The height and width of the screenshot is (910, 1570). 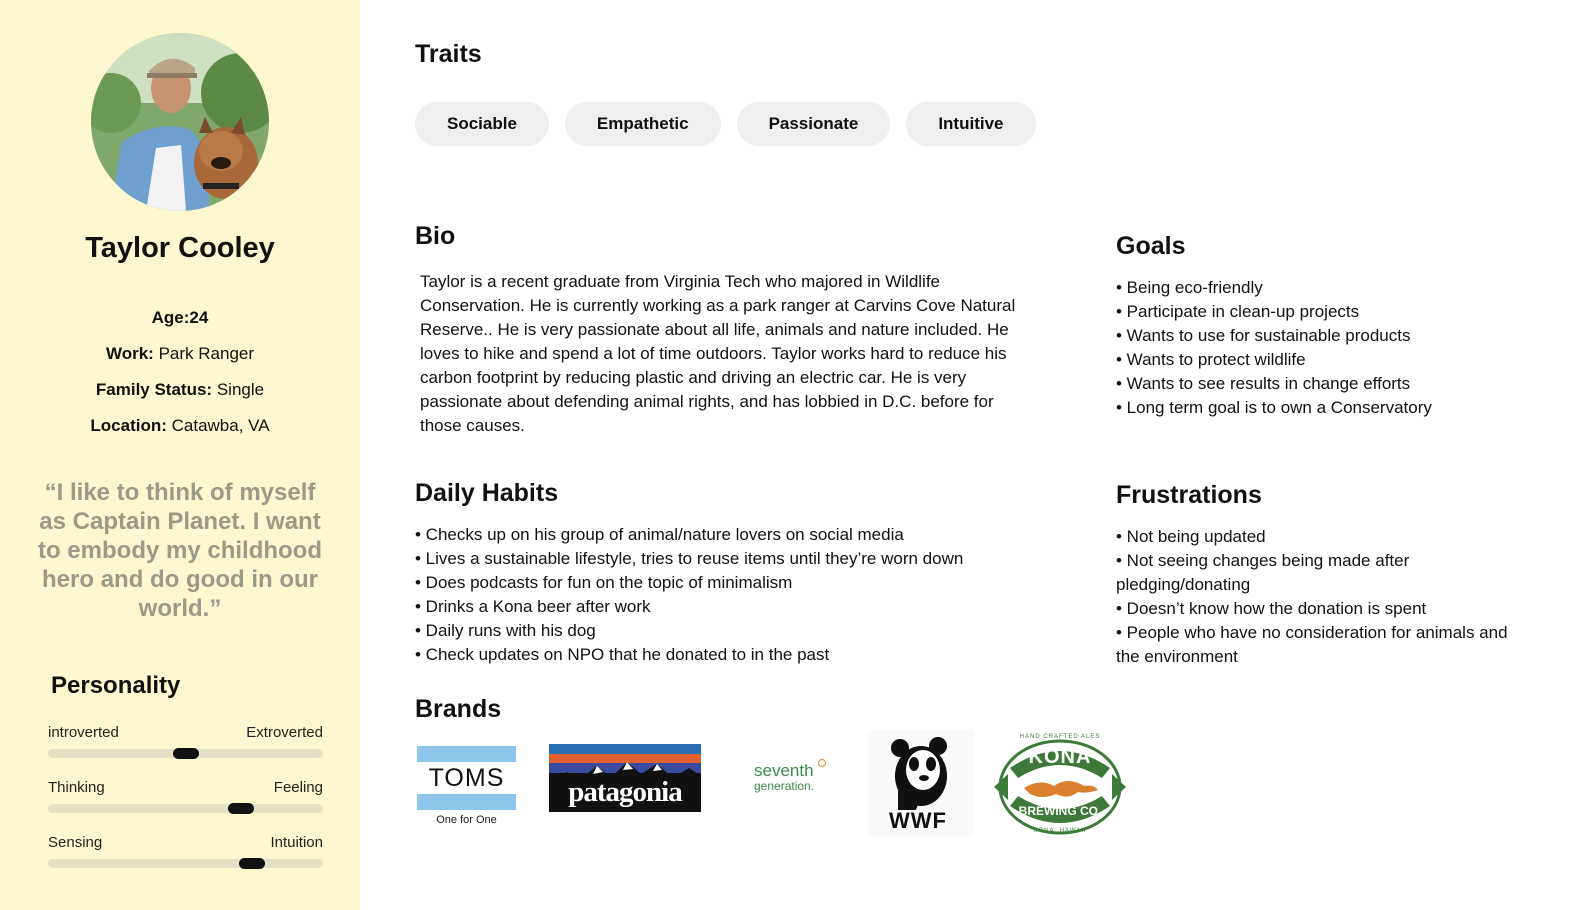 What do you see at coordinates (180, 122) in the screenshot?
I see `profile-avatar` at bounding box center [180, 122].